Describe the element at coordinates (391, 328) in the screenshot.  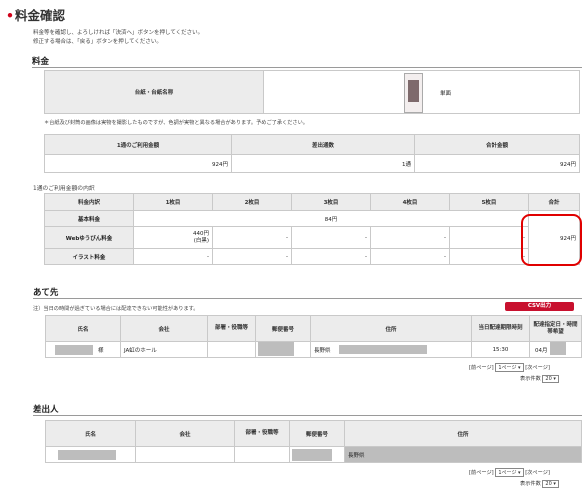
I see `col-address: 住所` at that location.